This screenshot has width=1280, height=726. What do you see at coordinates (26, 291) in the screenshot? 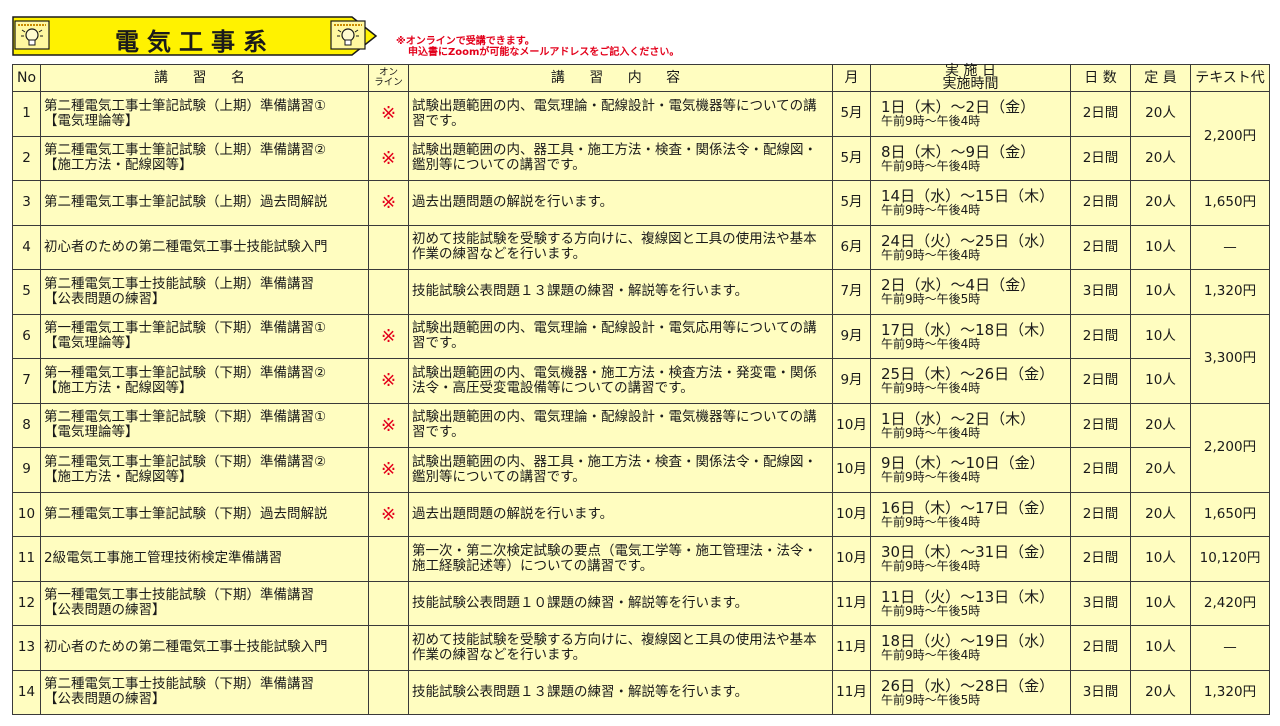
I see `row-number-text: 5` at bounding box center [26, 291].